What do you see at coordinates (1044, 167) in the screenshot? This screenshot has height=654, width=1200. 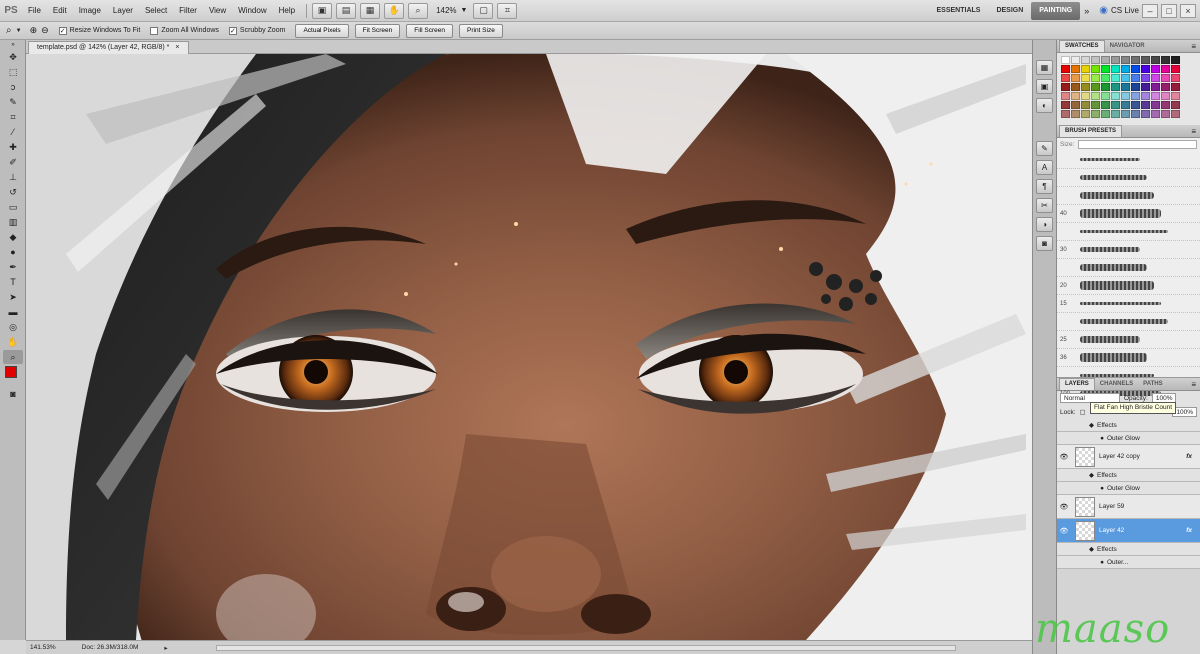 I see `character-panel-icon: A` at bounding box center [1044, 167].